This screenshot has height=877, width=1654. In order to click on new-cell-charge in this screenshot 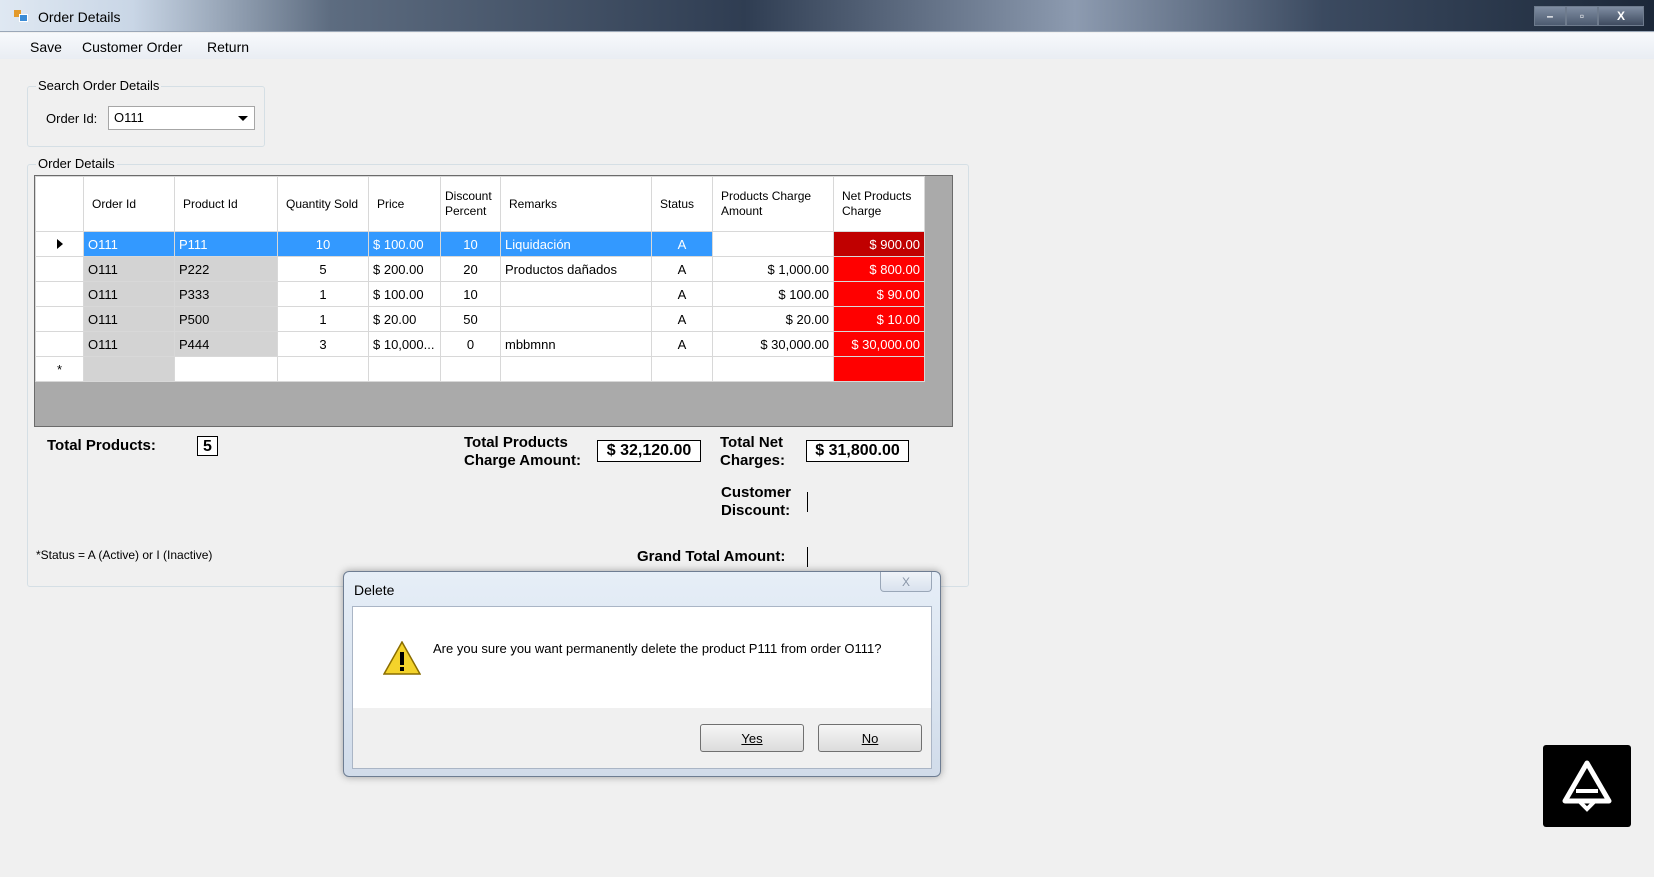, I will do `click(773, 369)`.